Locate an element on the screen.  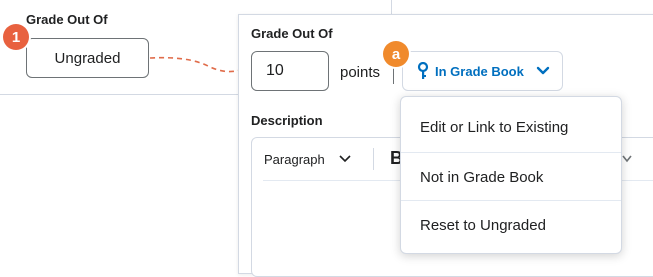
toolbar-separator is located at coordinates (373, 159).